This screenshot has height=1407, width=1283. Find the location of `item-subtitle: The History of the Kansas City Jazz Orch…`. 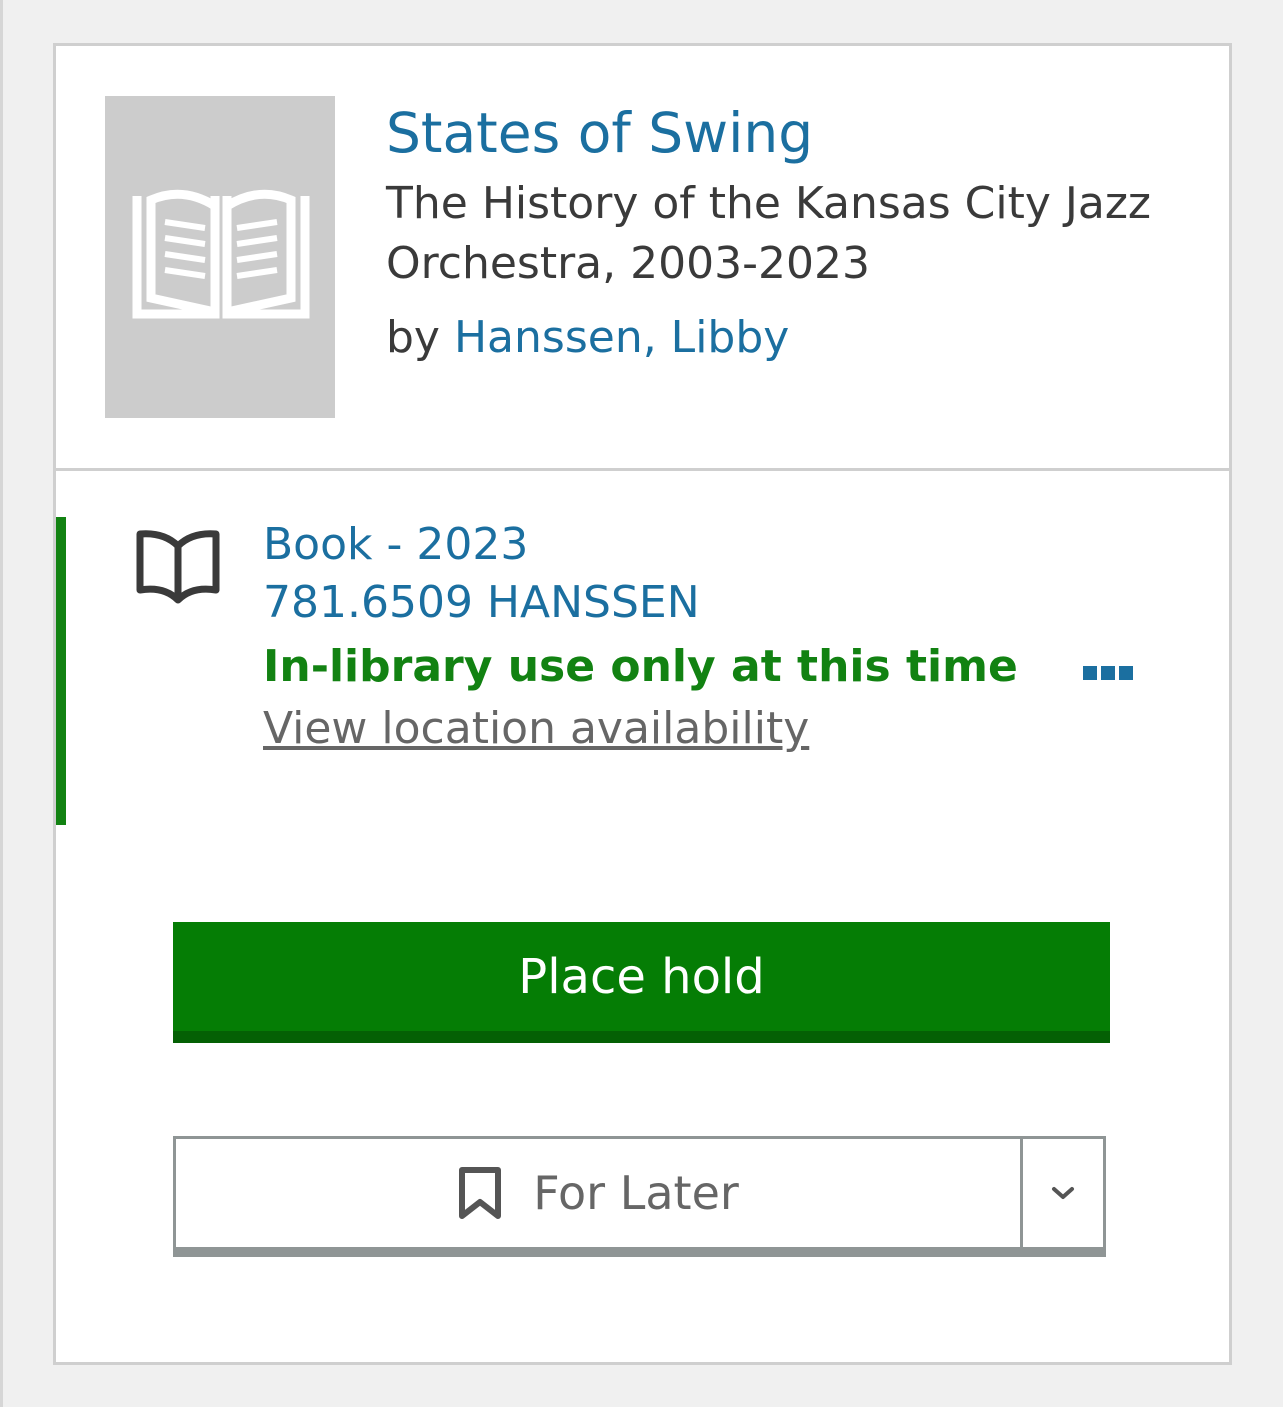

item-subtitle: The History of the Kansas City Jazz Orch… is located at coordinates (769, 233).